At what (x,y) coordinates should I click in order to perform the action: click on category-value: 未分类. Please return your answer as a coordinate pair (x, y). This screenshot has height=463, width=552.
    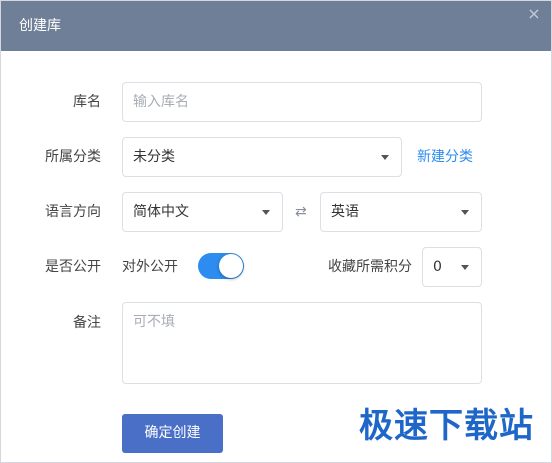
    Looking at the image, I should click on (154, 157).